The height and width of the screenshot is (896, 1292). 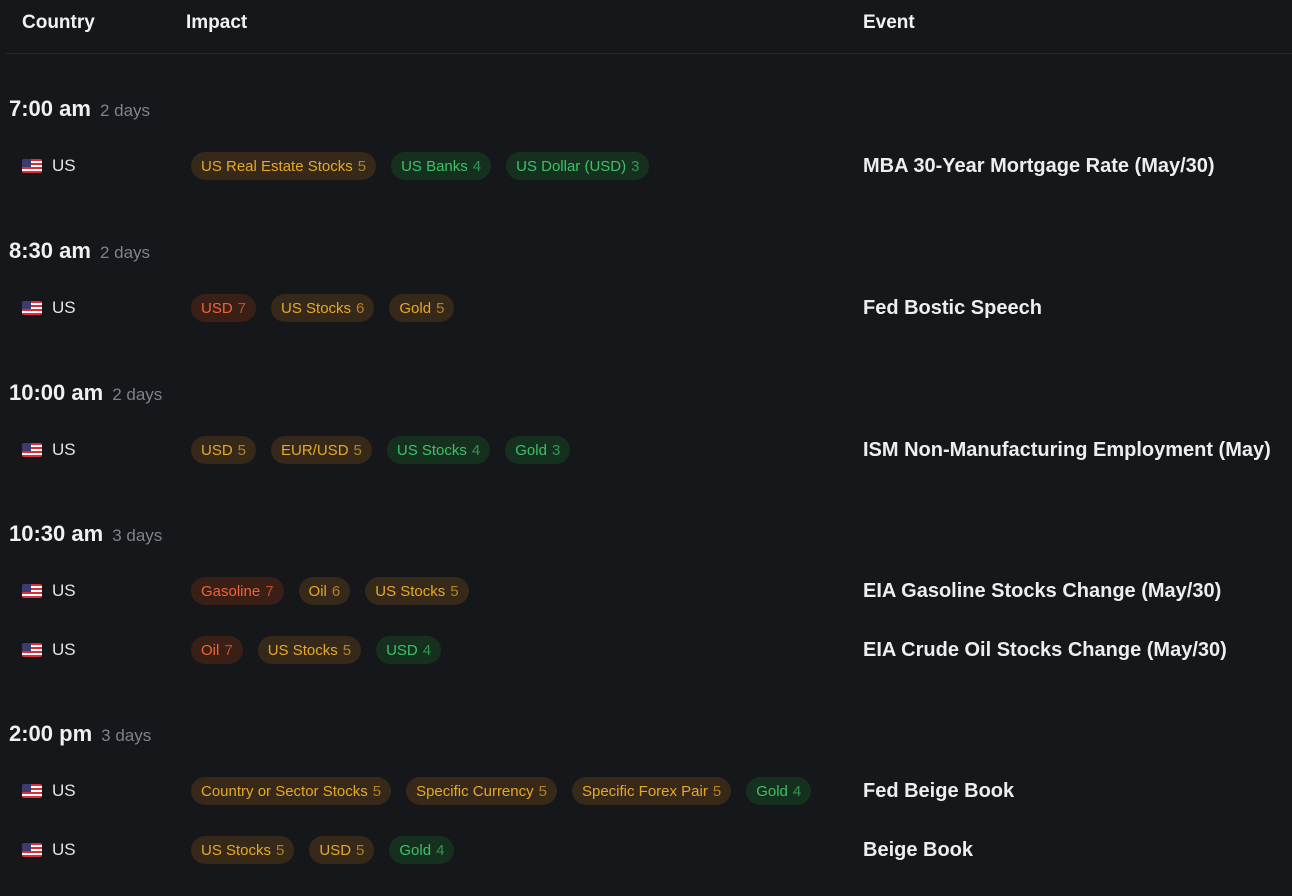 I want to click on event-name: EIA Crude Oil Stocks Change (May/30), so click(x=1045, y=650).